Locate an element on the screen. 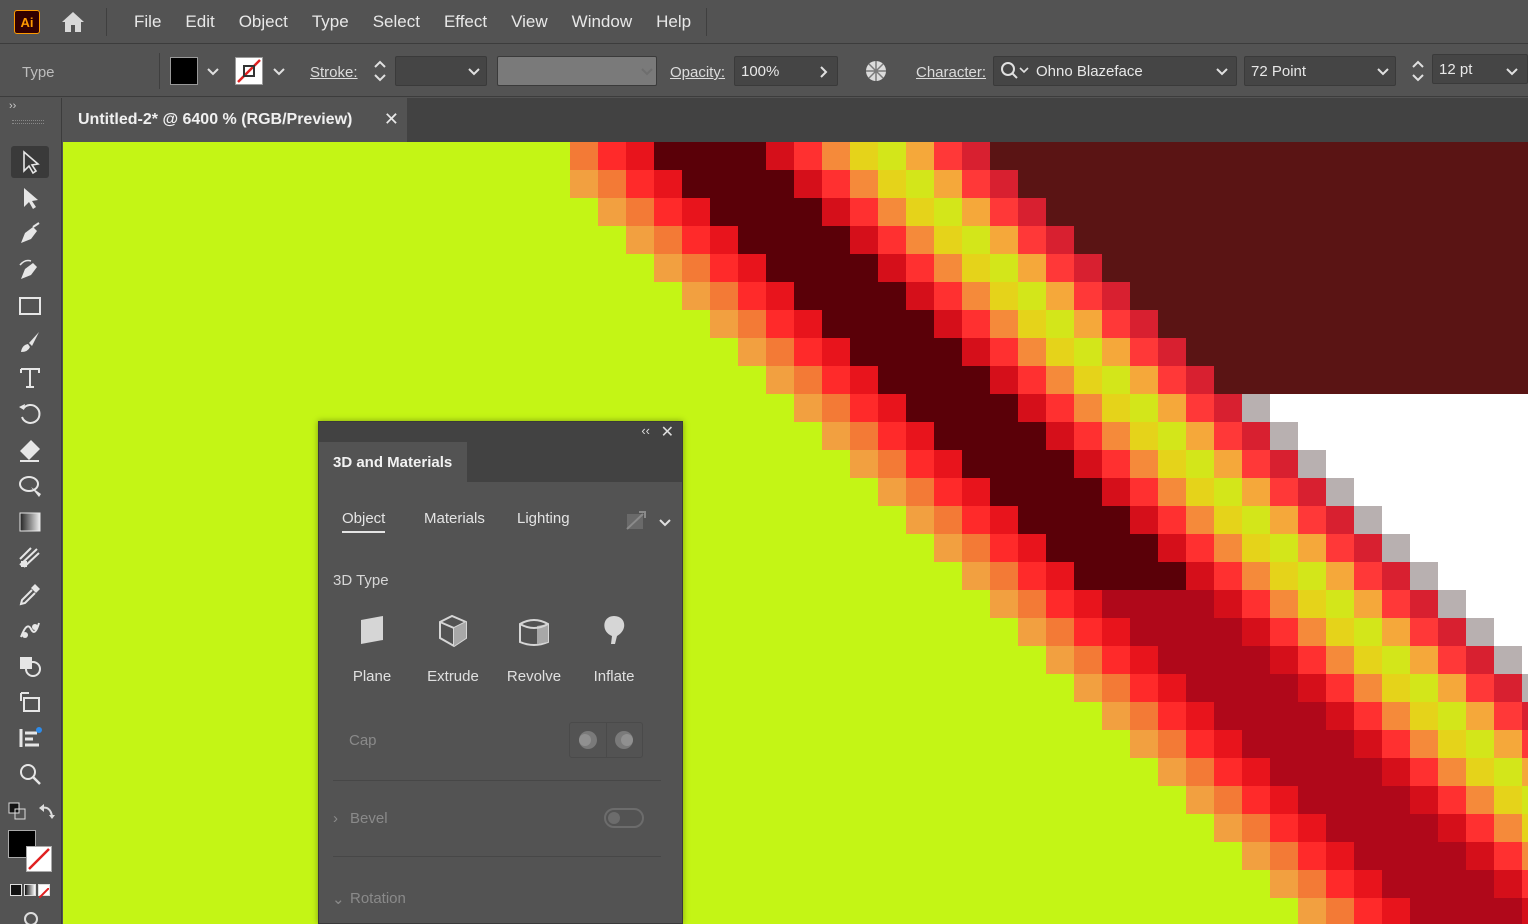 This screenshot has height=924, width=1528. stroke-label: Stroke: is located at coordinates (334, 72).